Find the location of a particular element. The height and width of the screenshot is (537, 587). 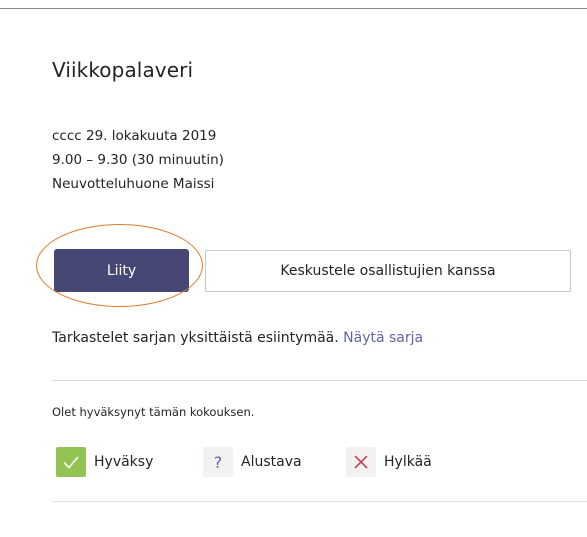

close-icon is located at coordinates (361, 462).